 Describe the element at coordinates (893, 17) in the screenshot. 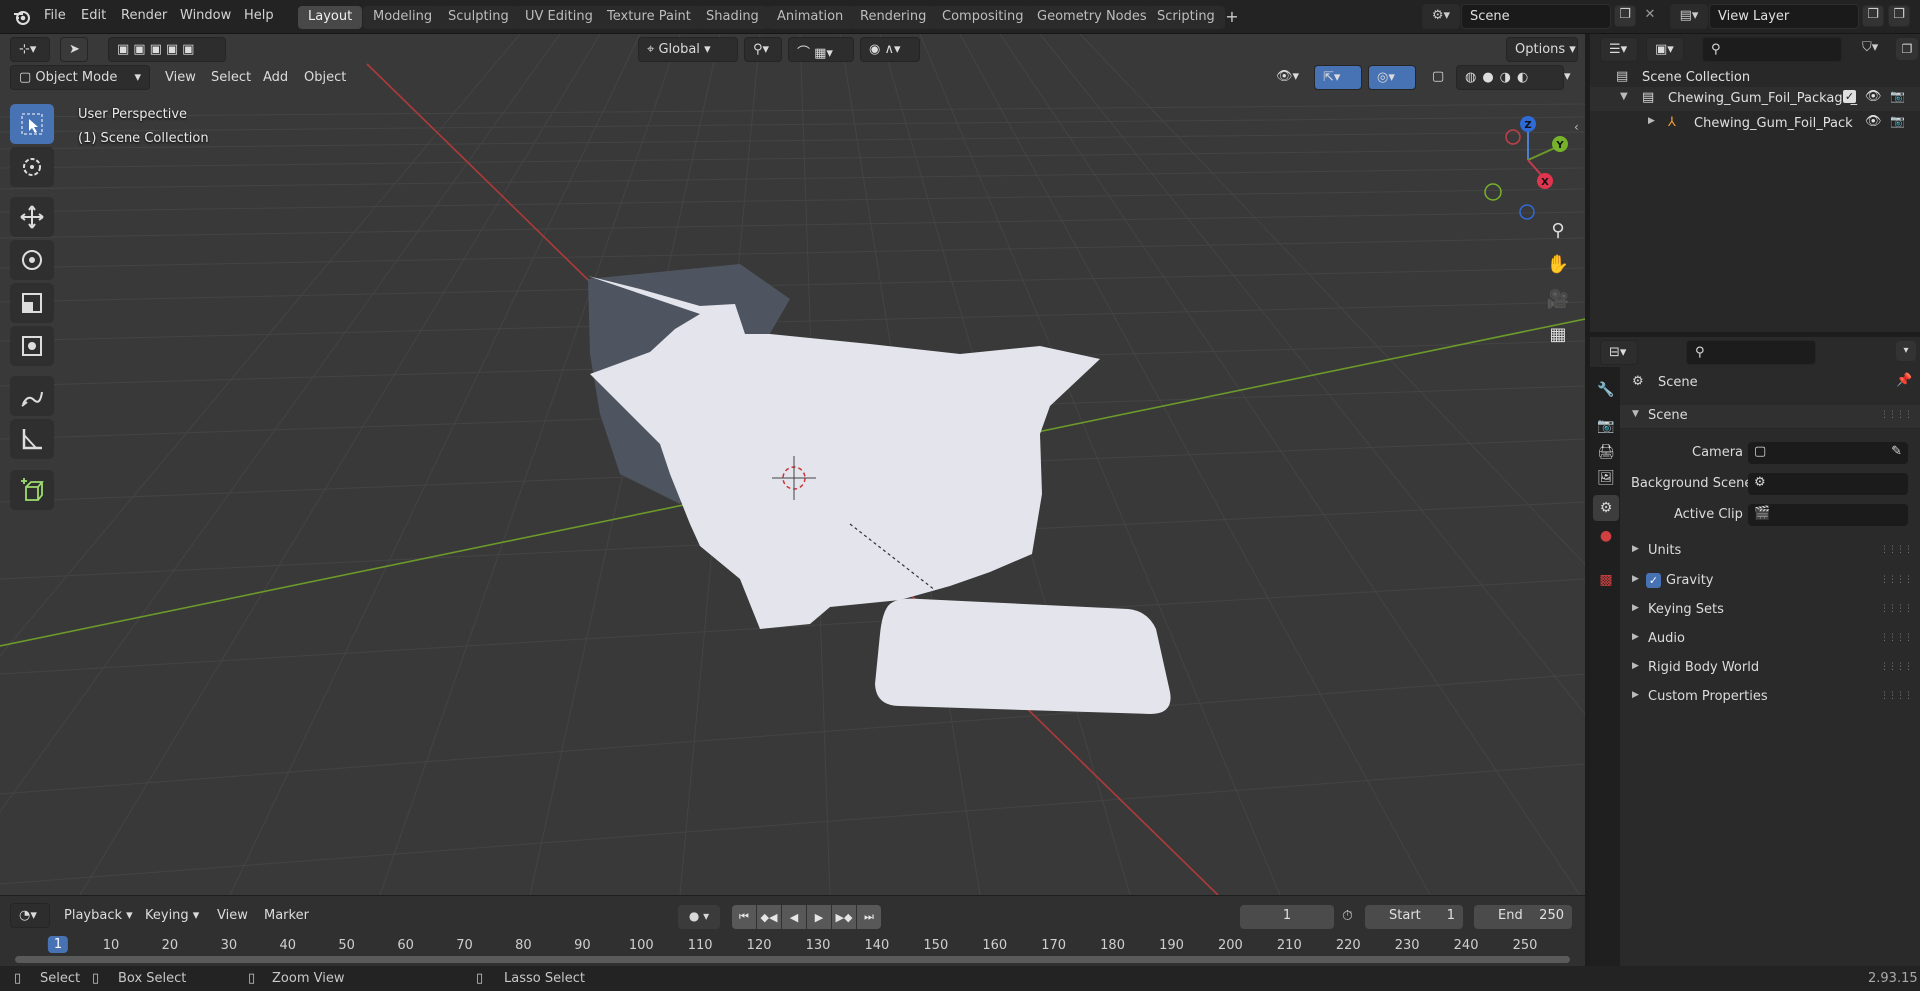

I see `tab-rendering: Rendering` at that location.